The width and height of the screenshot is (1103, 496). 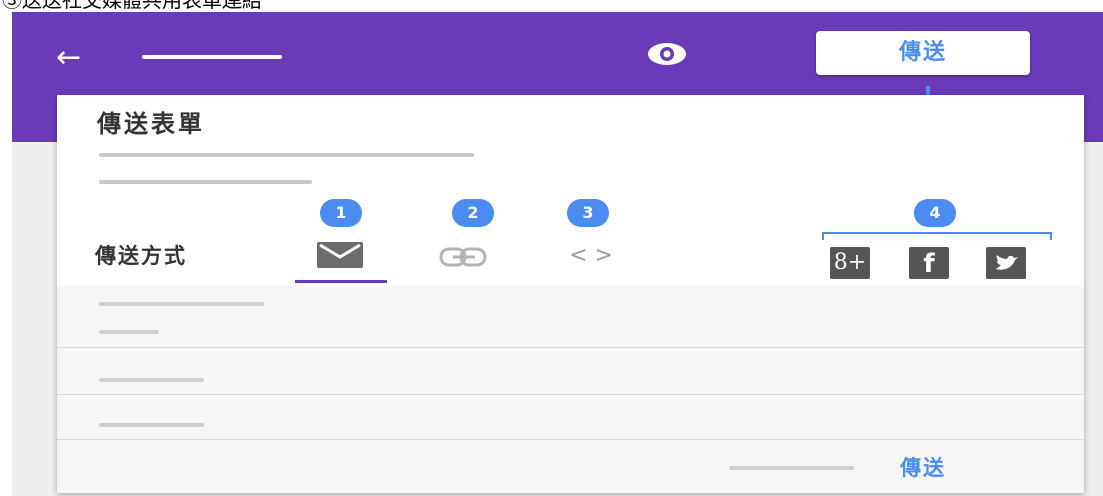 What do you see at coordinates (935, 213) in the screenshot?
I see `step-badge-4: 4` at bounding box center [935, 213].